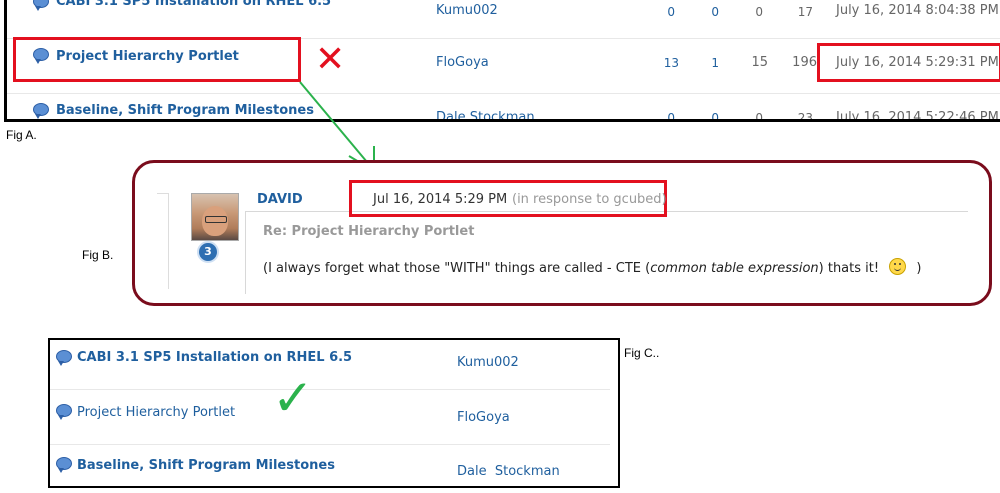  Describe the element at coordinates (98, 255) in the screenshot. I see `fig-b-caption: Fig B.` at that location.